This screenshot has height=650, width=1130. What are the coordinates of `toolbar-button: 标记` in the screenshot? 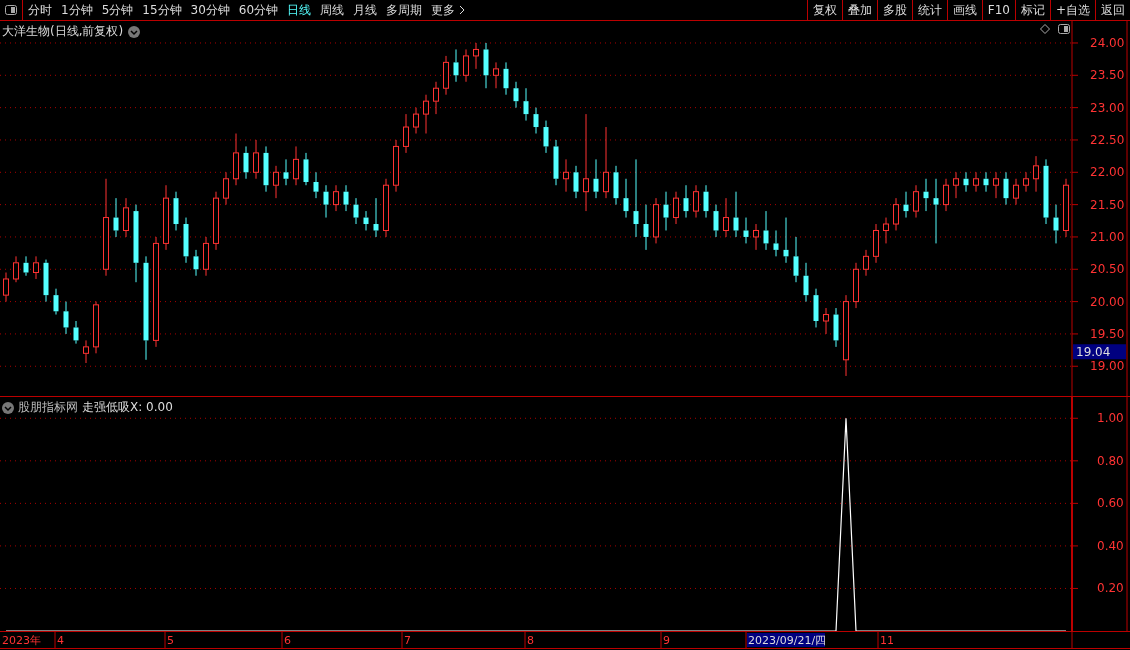 It's located at (1032, 10).